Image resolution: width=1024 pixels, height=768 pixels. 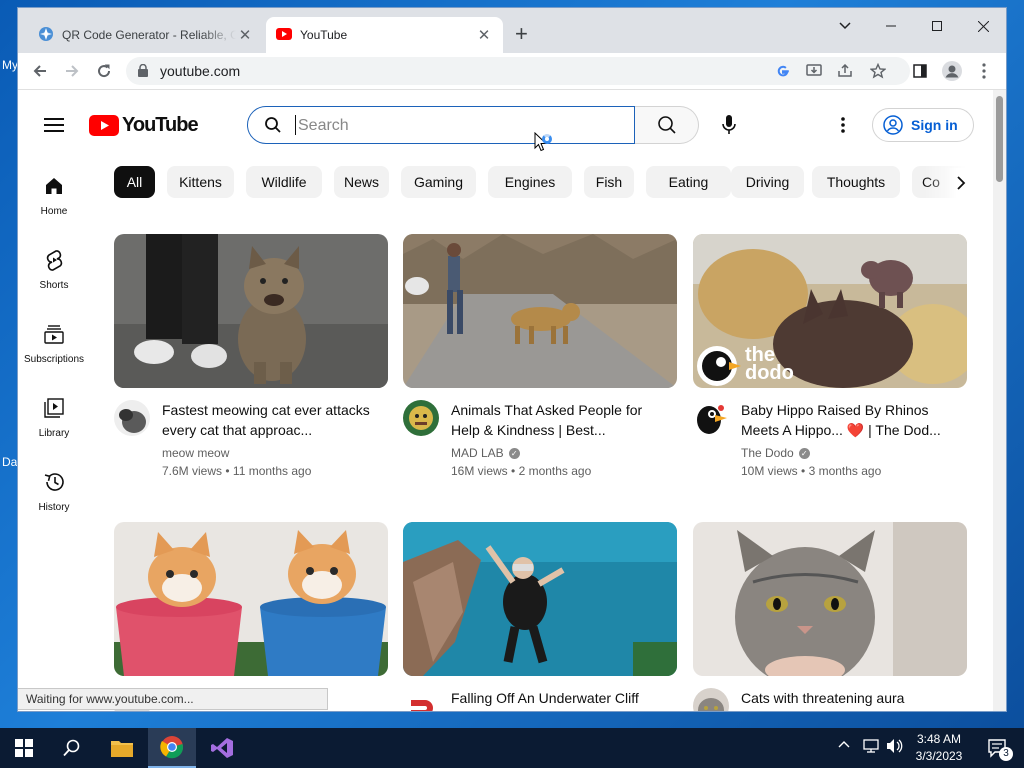 I want to click on desktop-icon-label: My, so click(x=10, y=65).